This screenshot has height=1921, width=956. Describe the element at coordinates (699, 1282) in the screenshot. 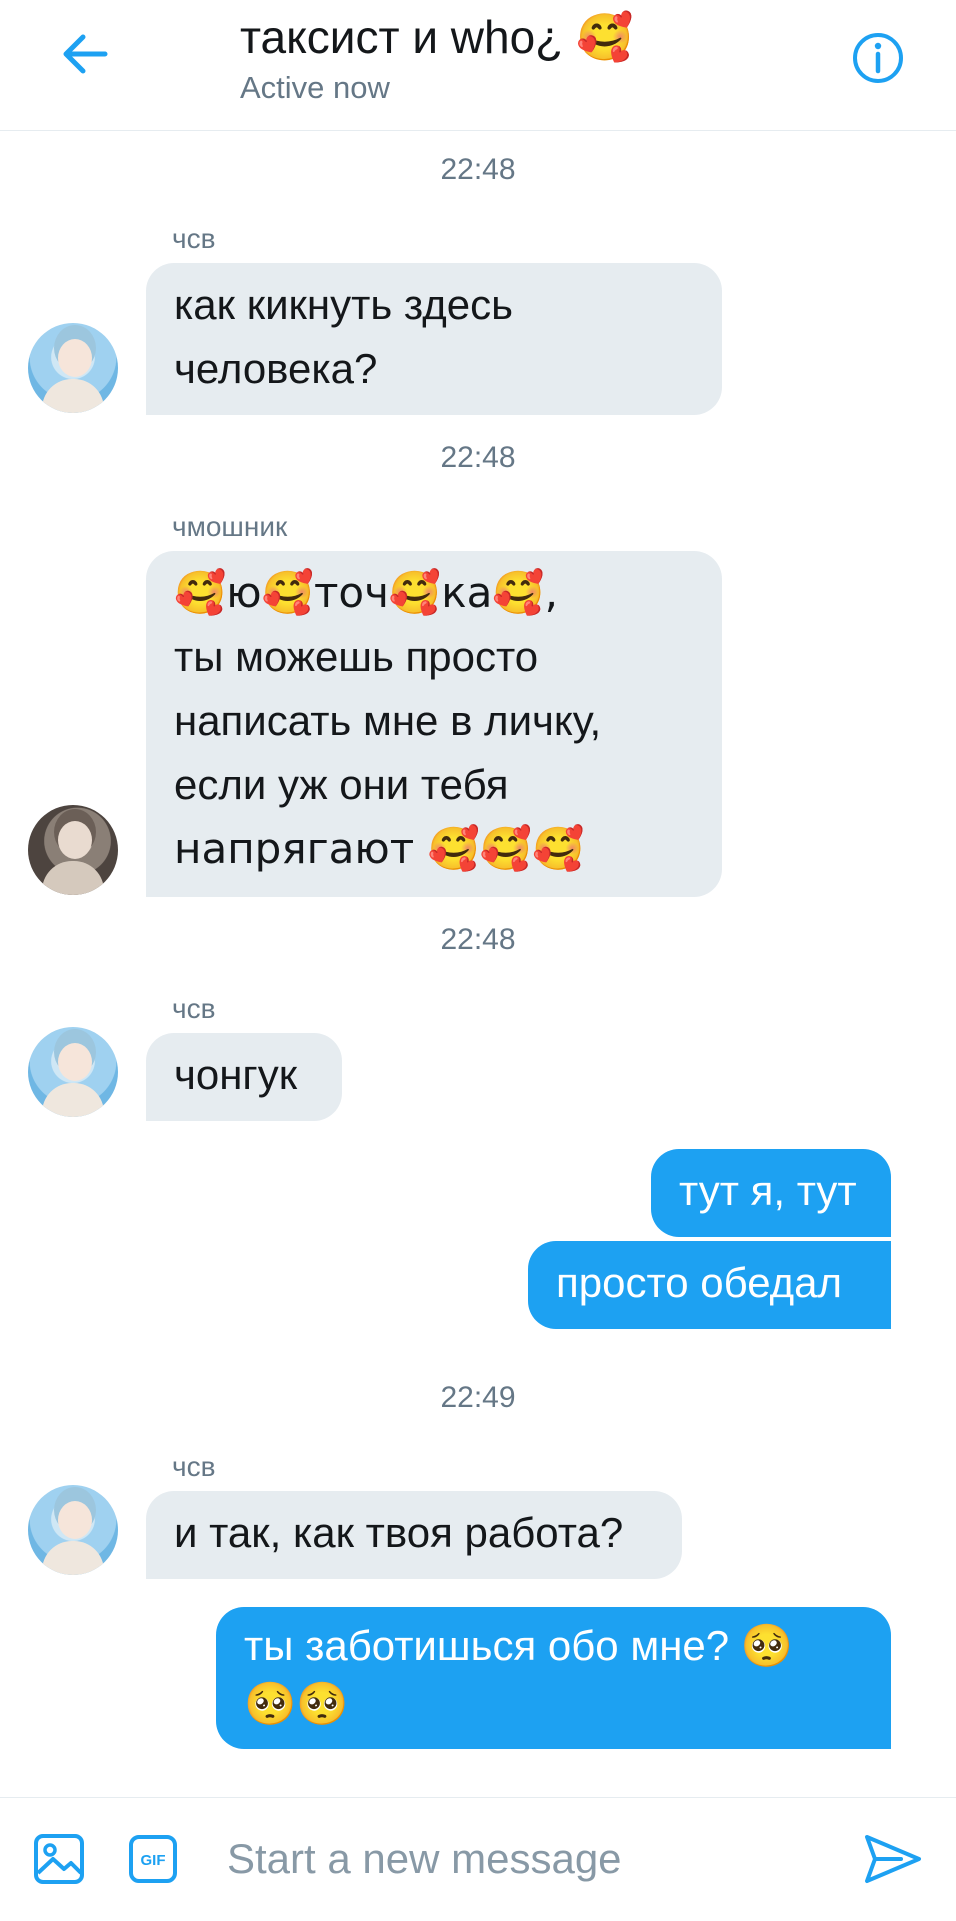

I see `message-text: просто обедал` at that location.